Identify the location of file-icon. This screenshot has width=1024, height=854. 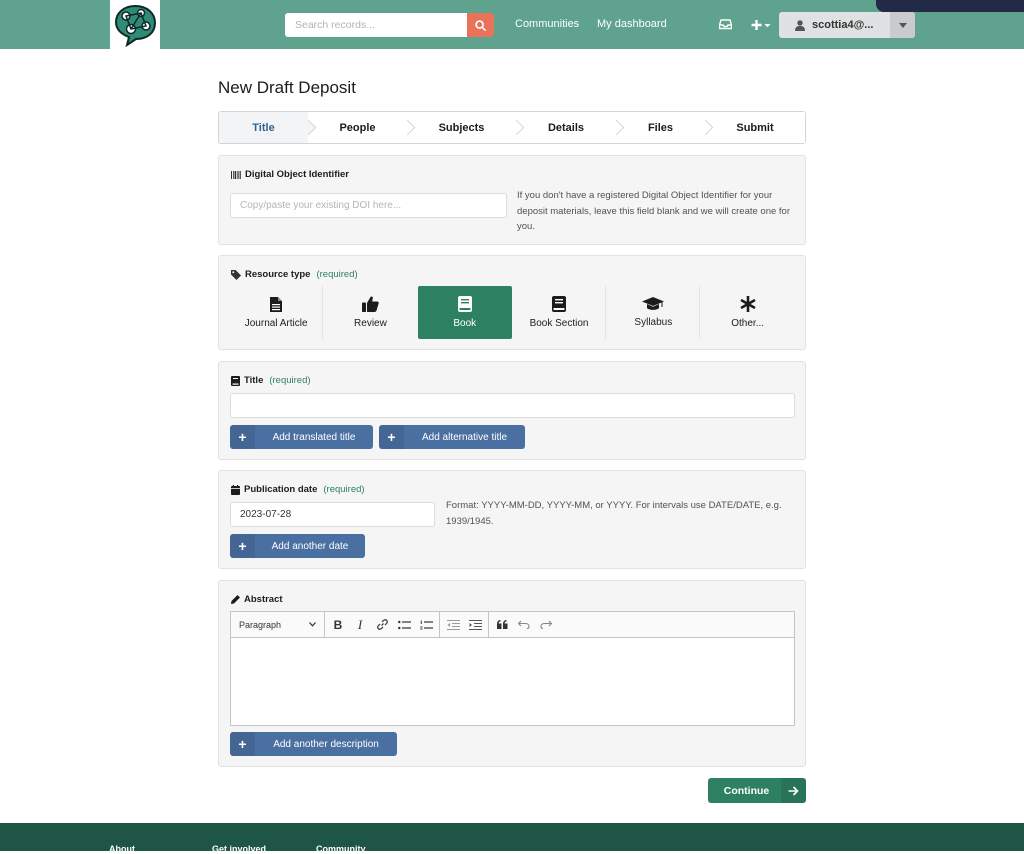
(276, 304).